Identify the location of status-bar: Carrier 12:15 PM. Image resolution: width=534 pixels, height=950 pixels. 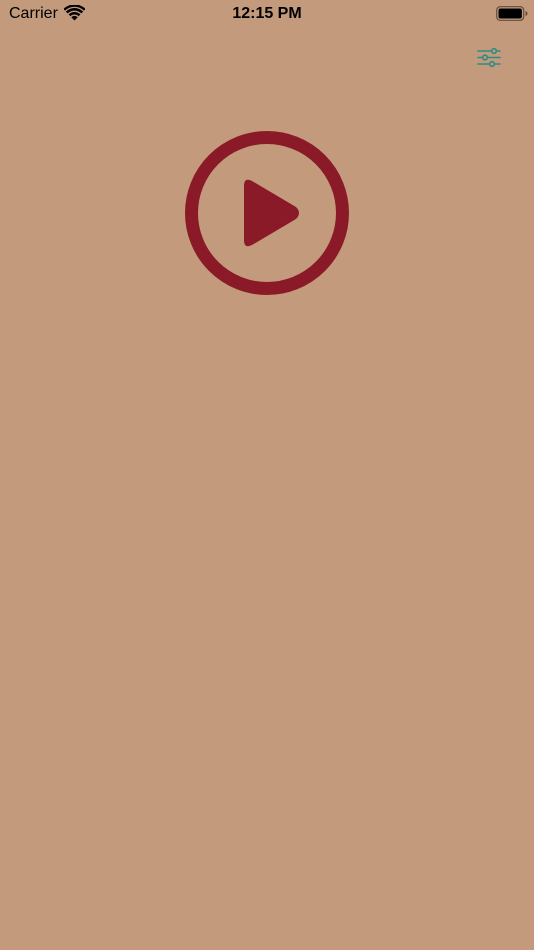
(267, 14).